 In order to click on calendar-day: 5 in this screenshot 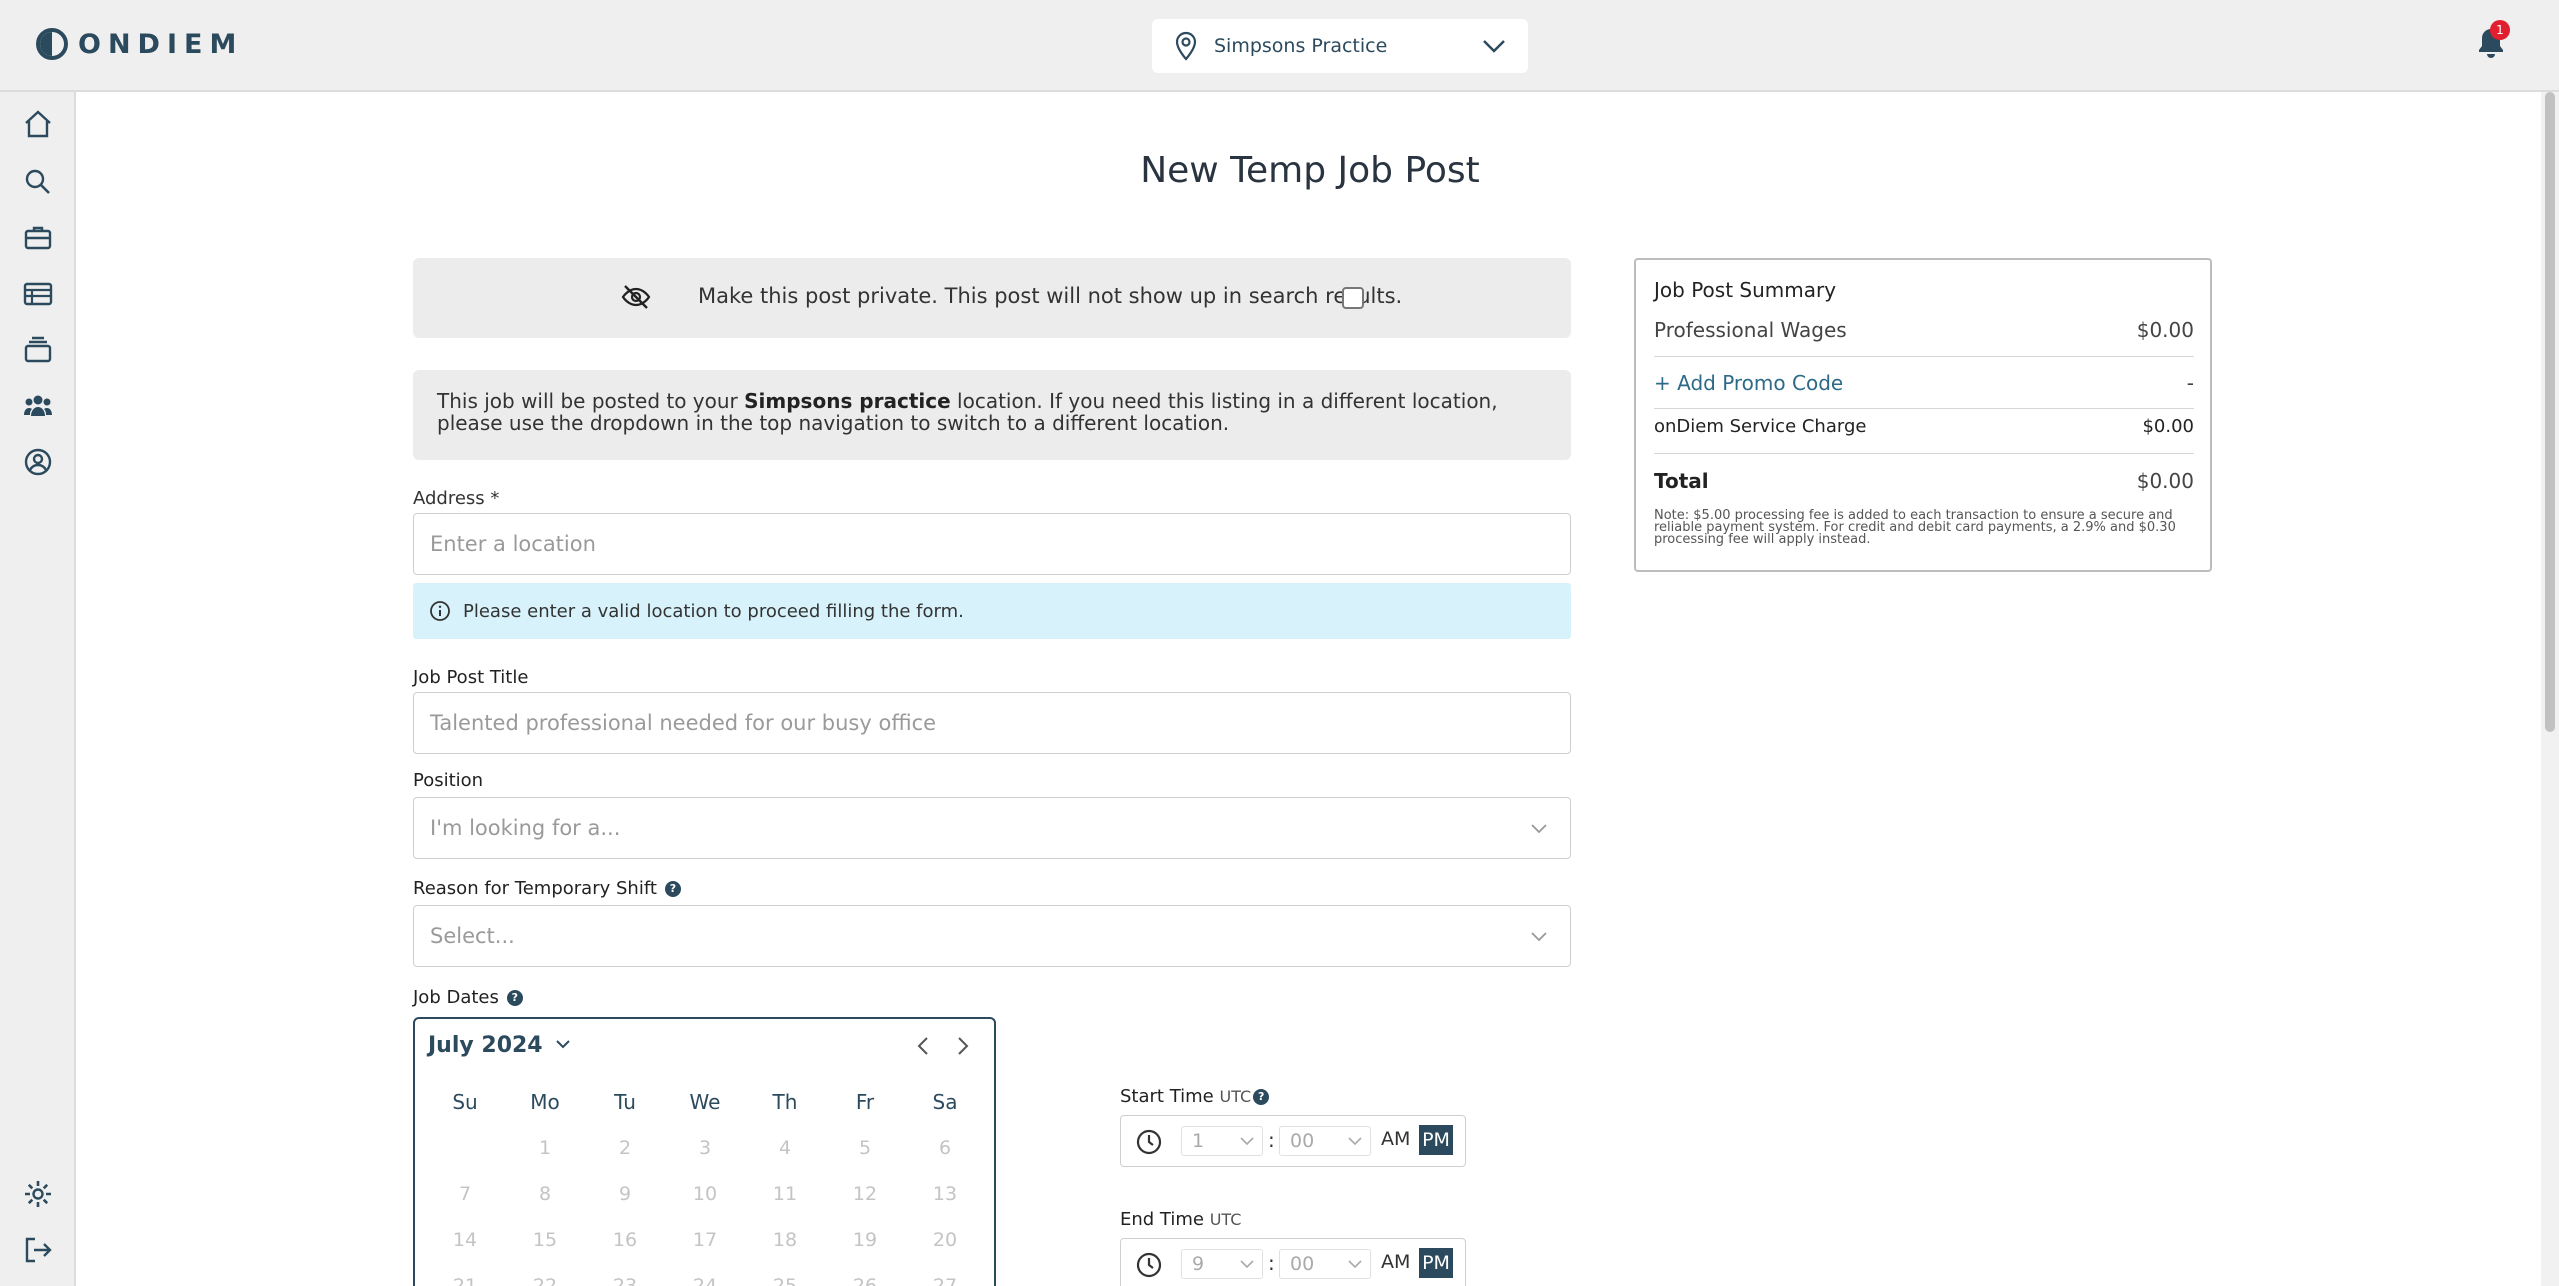, I will do `click(865, 1148)`.